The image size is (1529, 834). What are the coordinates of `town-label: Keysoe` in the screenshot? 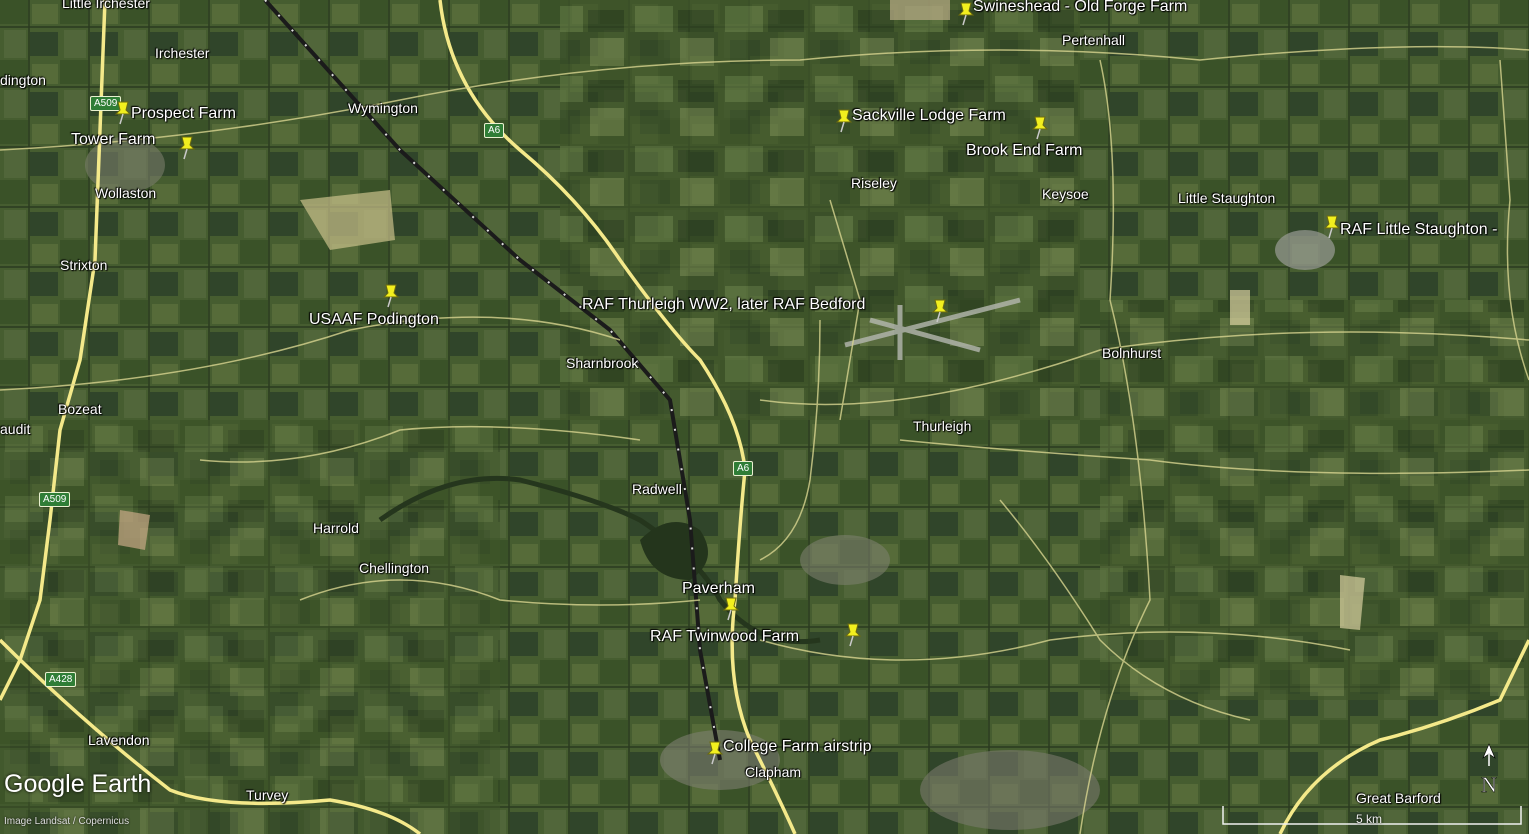 It's located at (1065, 194).